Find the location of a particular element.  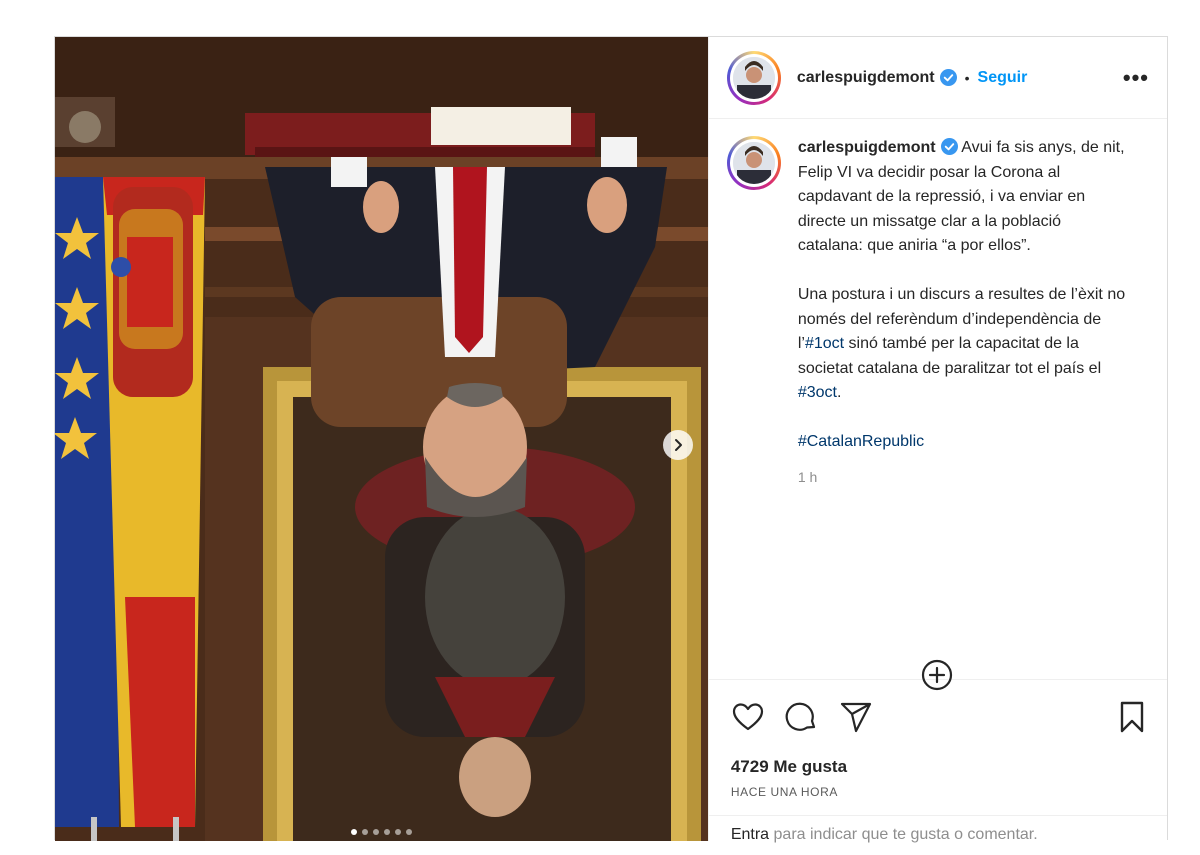

caption-avatar is located at coordinates (753, 163).